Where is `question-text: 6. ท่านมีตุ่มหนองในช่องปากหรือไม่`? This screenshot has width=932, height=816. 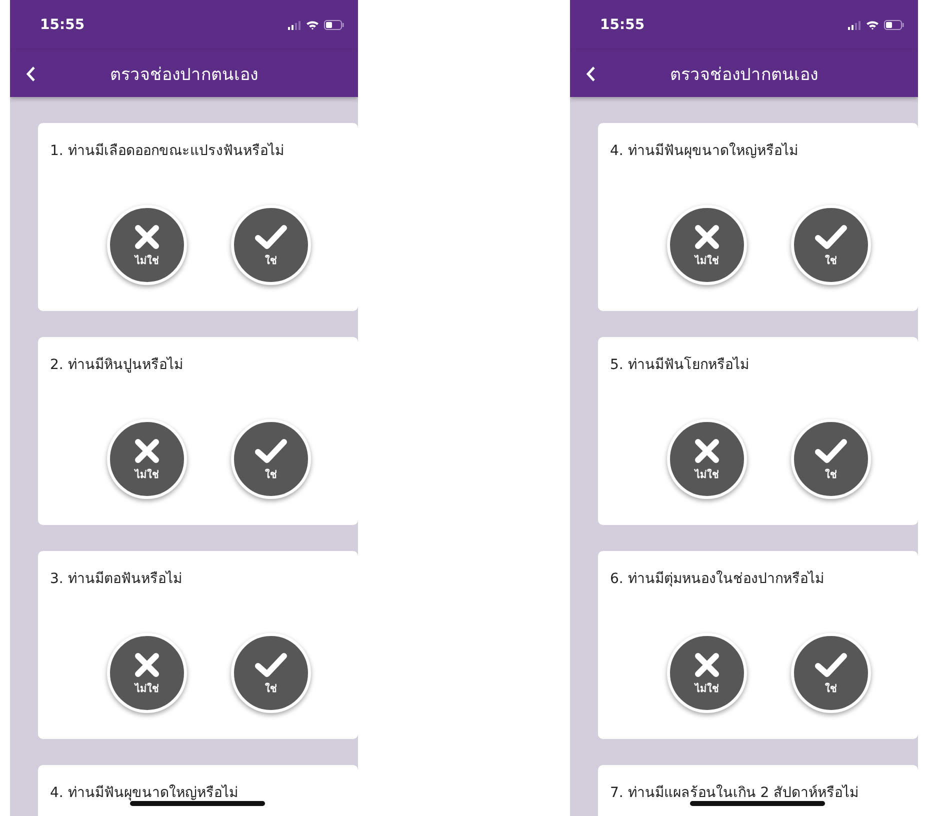
question-text: 6. ท่านมีตุ่มหนองในช่องปากหรือไม่ is located at coordinates (717, 579).